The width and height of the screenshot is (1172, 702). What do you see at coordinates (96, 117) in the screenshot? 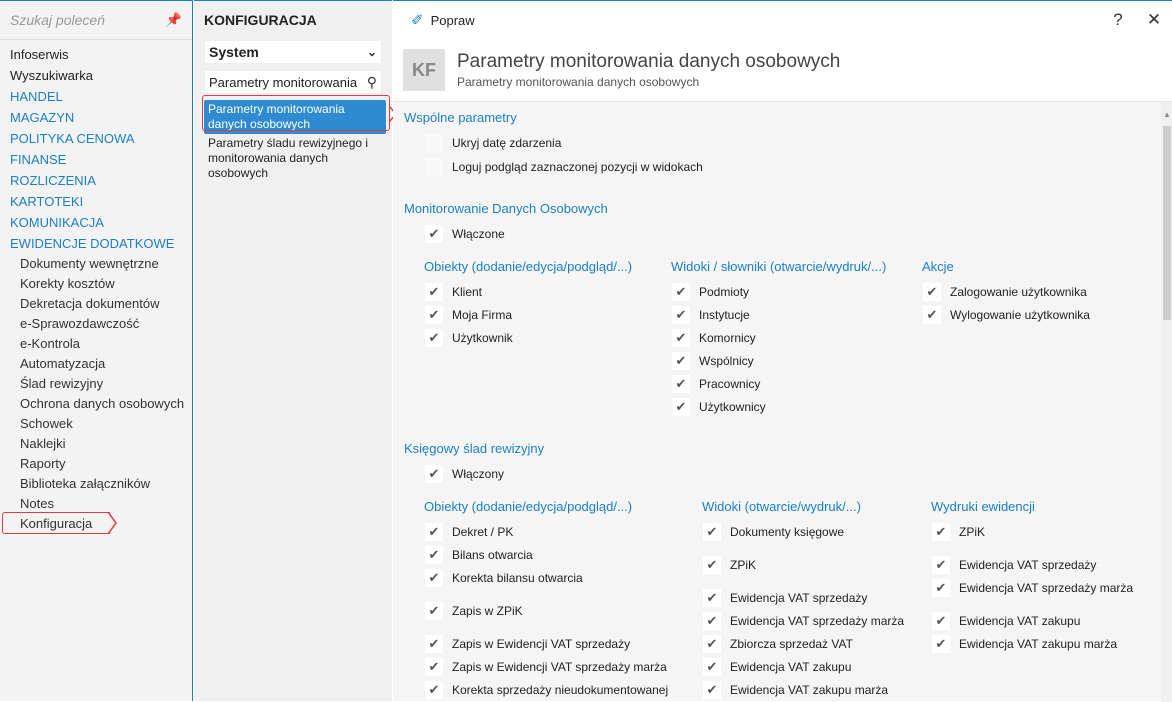
I see `nav-item: MAGAZYN` at bounding box center [96, 117].